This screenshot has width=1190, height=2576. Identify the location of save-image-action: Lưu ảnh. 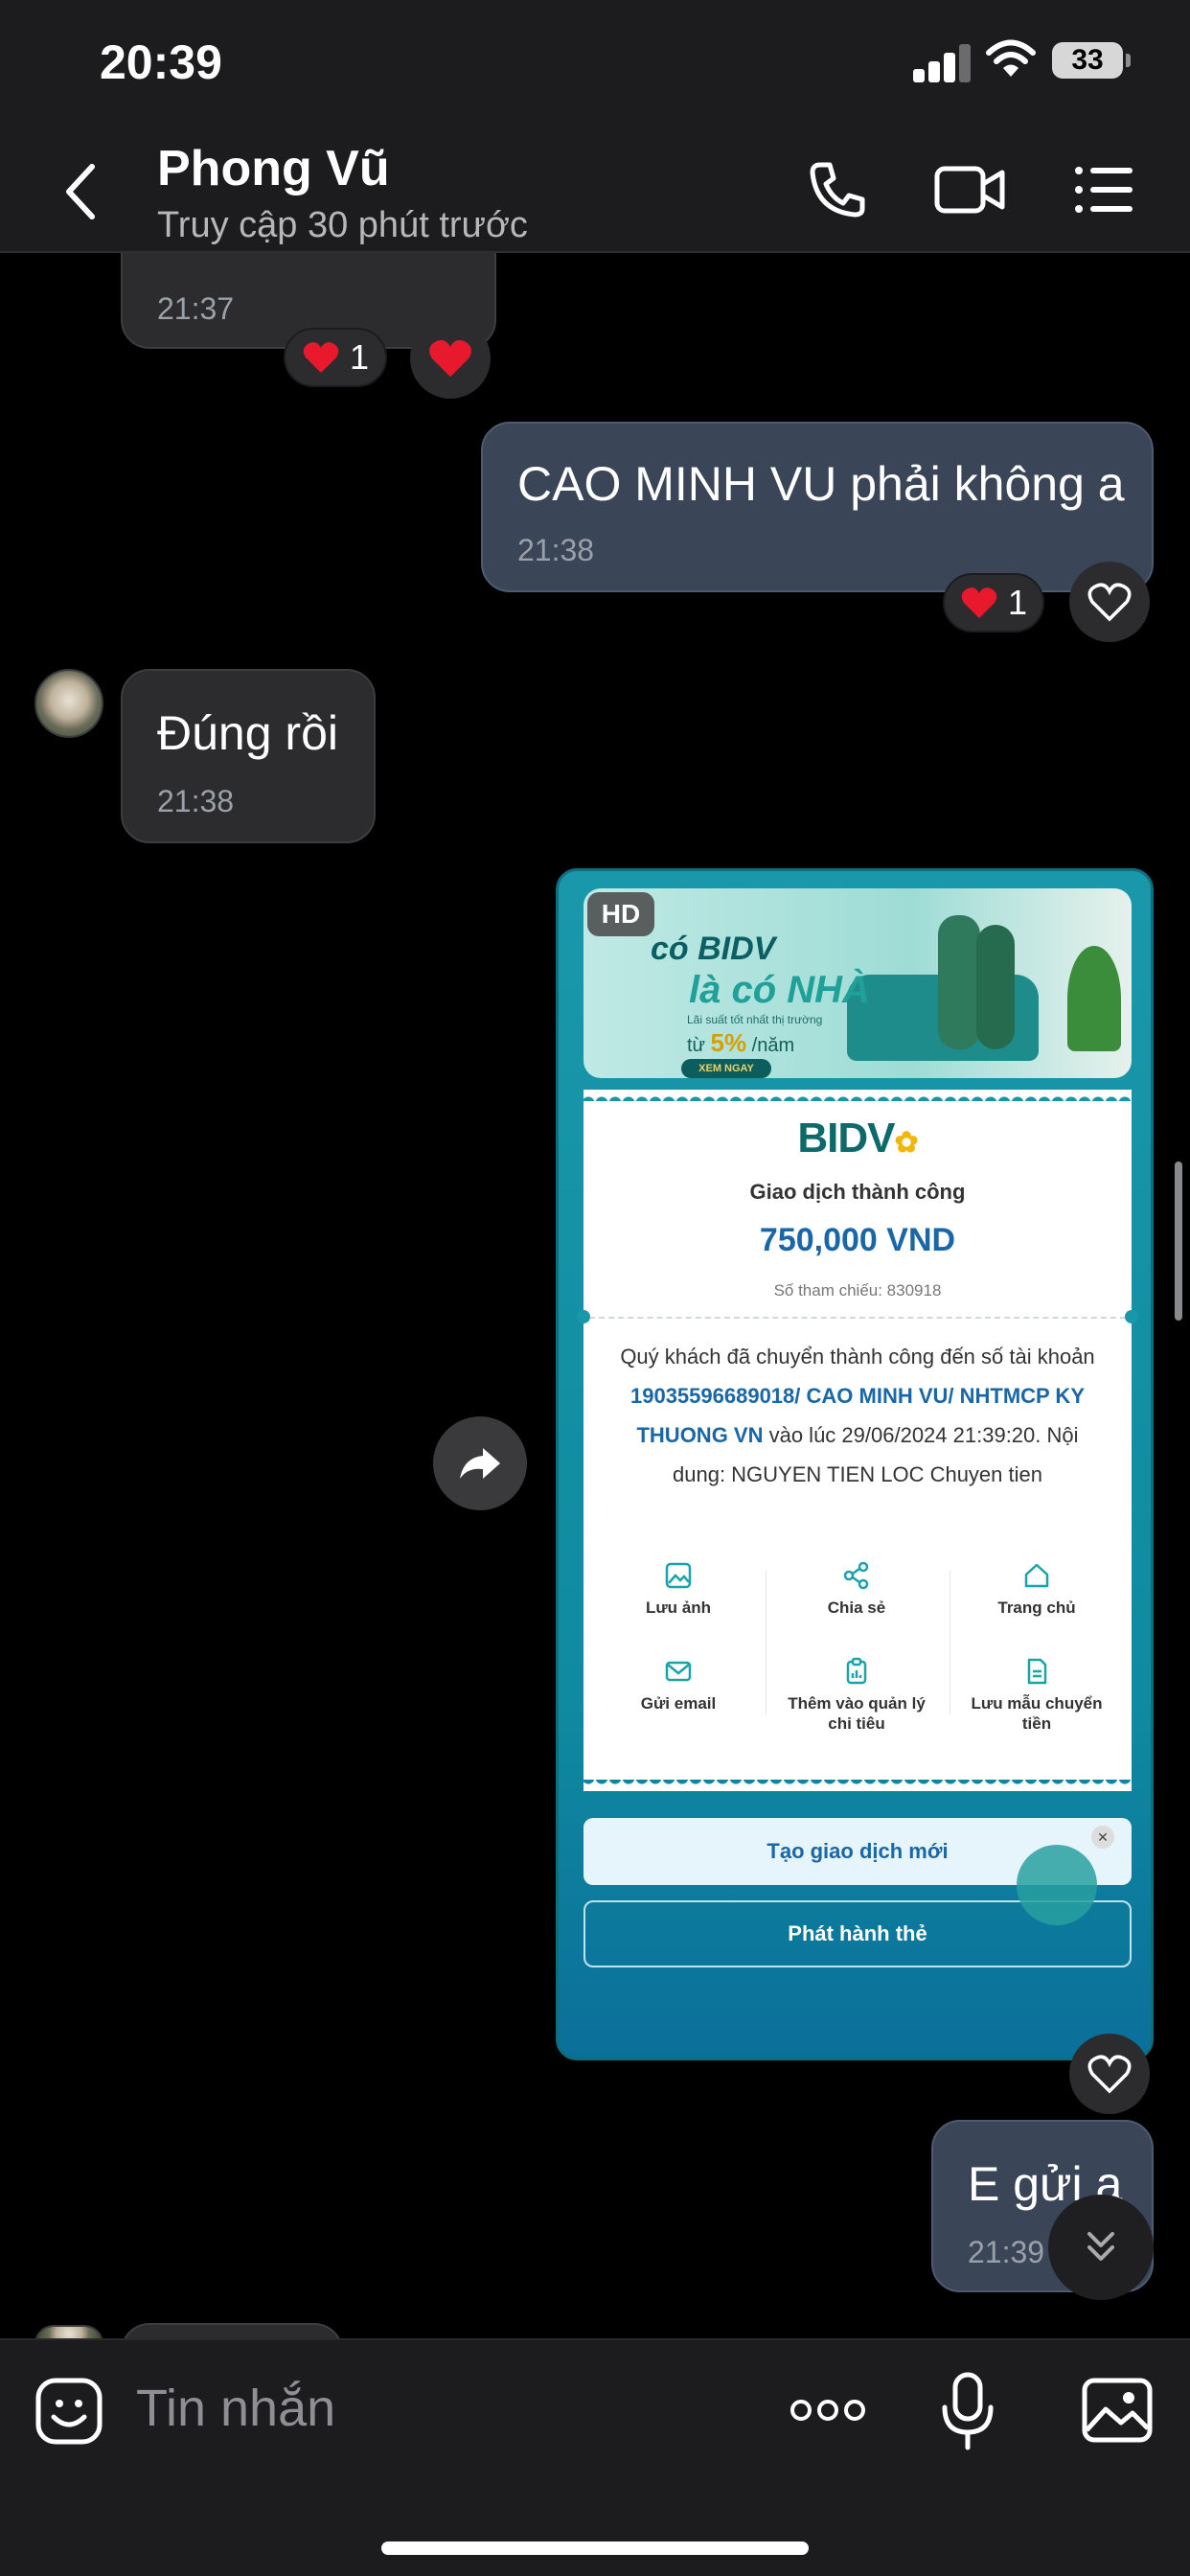
(679, 1589).